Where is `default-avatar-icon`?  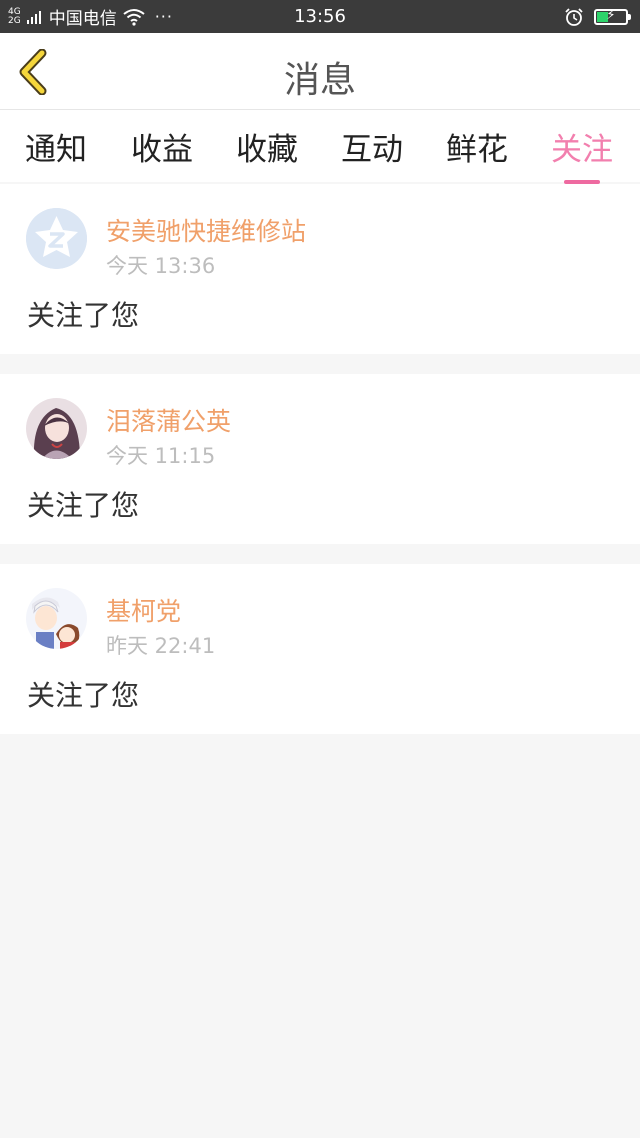 default-avatar-icon is located at coordinates (56, 238).